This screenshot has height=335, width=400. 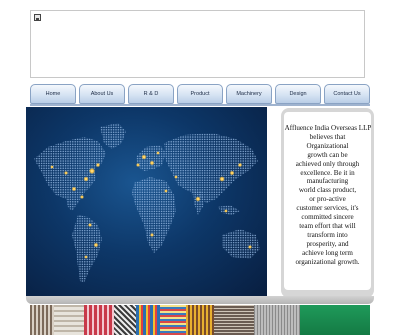 I want to click on intro-line: prosperity, and, so click(x=327, y=243).